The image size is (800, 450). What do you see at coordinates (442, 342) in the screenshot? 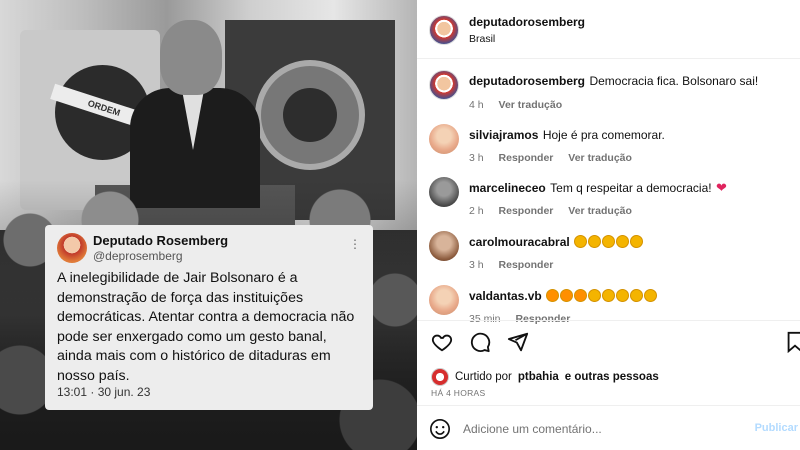
I see `like-heart-icon` at bounding box center [442, 342].